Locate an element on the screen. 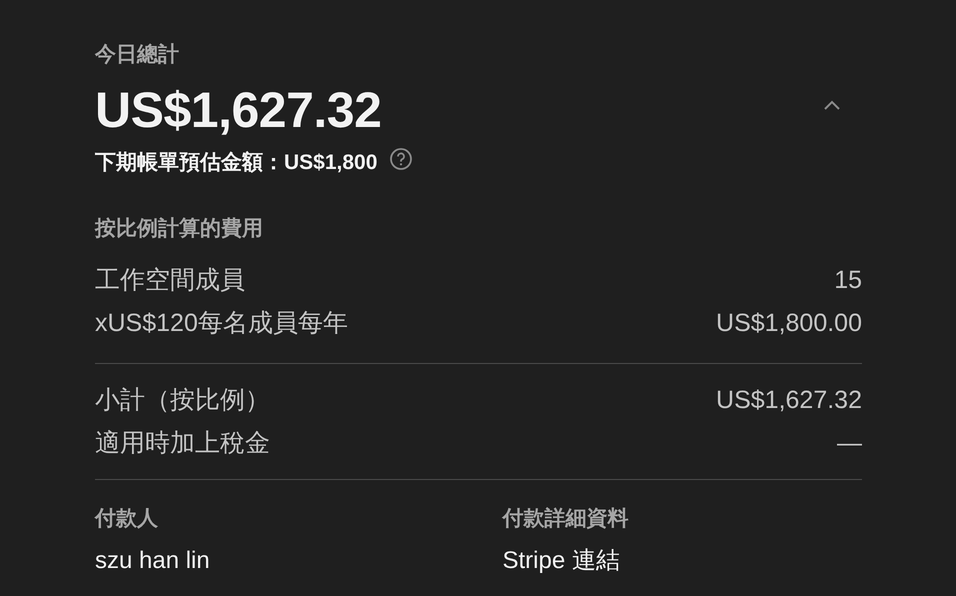 The height and width of the screenshot is (596, 956). line-item-label: xUS$120每名成員每年 is located at coordinates (221, 323).